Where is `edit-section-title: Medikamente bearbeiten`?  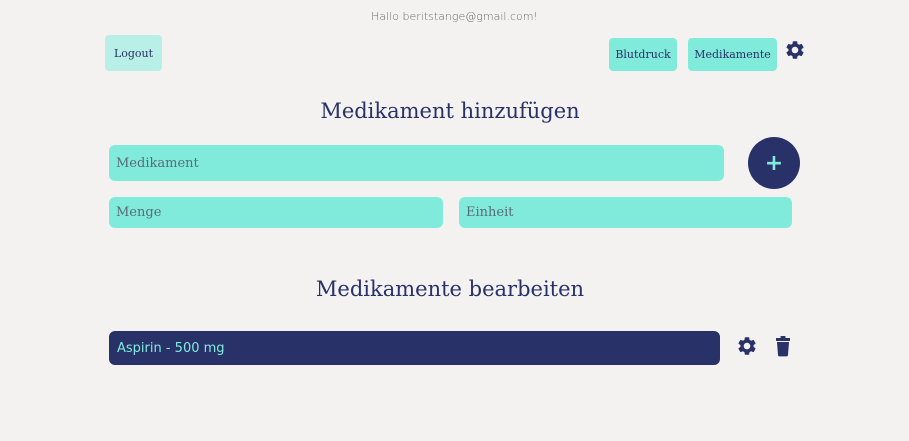 edit-section-title: Medikamente bearbeiten is located at coordinates (450, 289).